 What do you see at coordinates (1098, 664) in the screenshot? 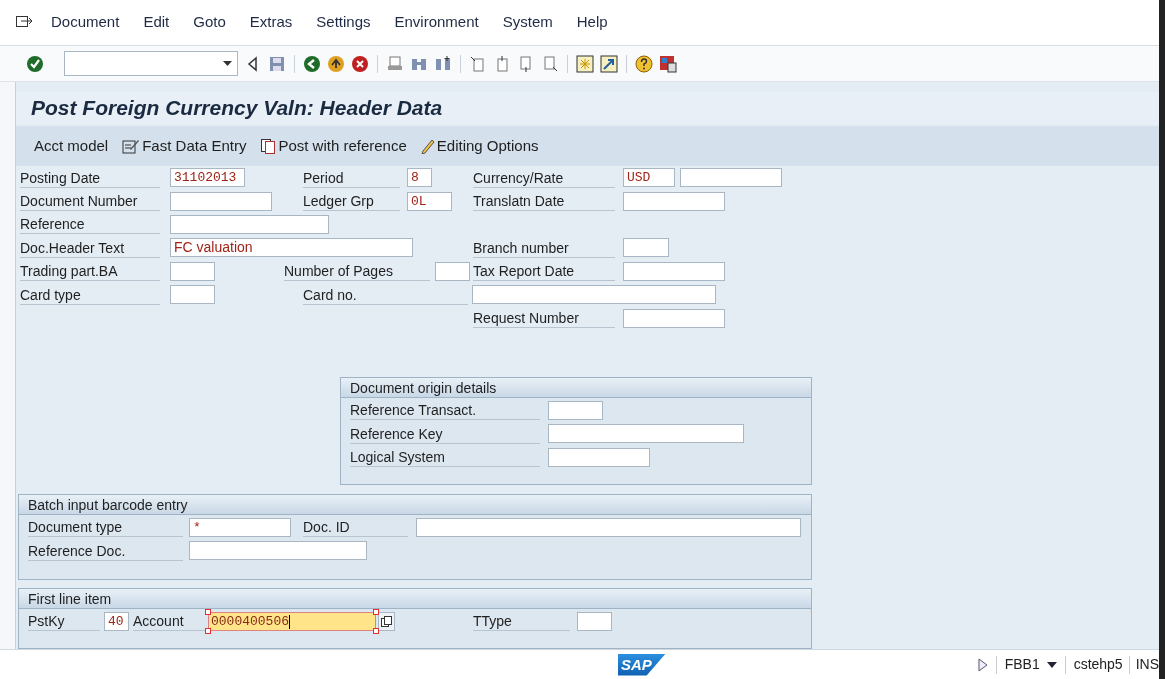
I see `server-name: cstehp5` at bounding box center [1098, 664].